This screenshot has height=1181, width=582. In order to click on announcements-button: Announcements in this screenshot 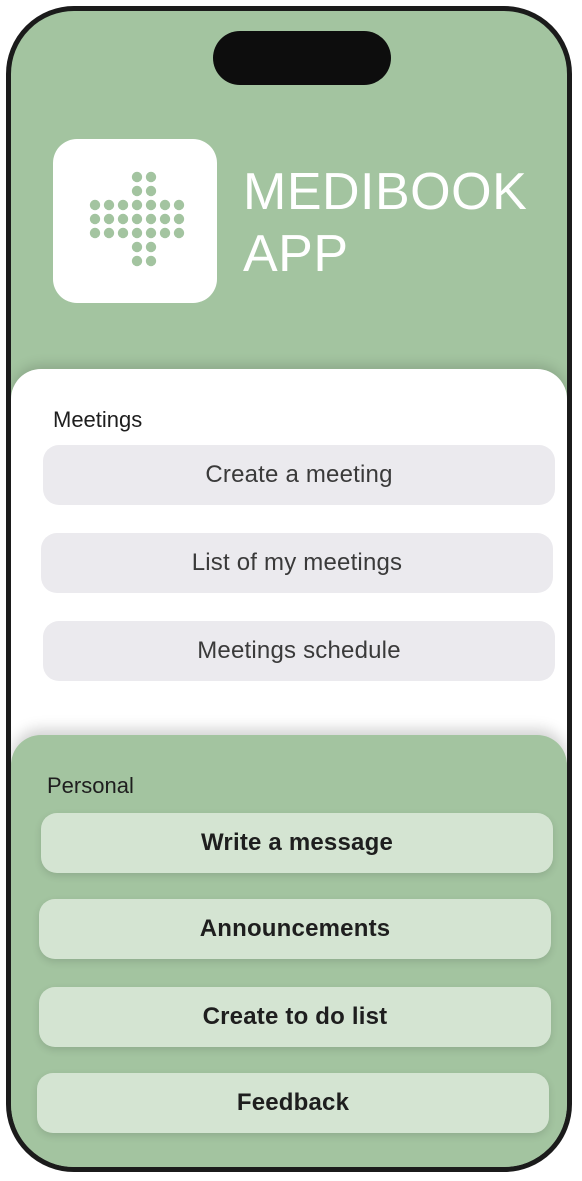, I will do `click(295, 929)`.